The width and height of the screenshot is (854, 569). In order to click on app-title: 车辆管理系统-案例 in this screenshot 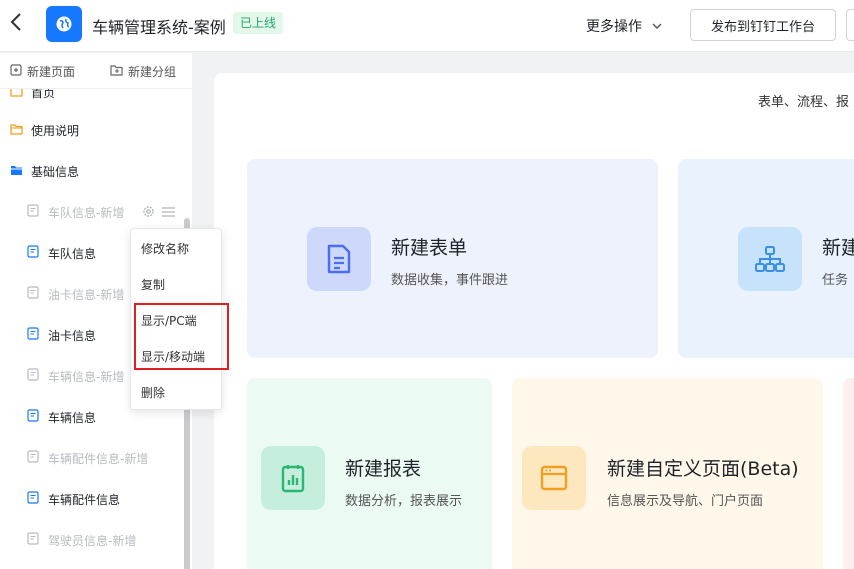, I will do `click(159, 27)`.